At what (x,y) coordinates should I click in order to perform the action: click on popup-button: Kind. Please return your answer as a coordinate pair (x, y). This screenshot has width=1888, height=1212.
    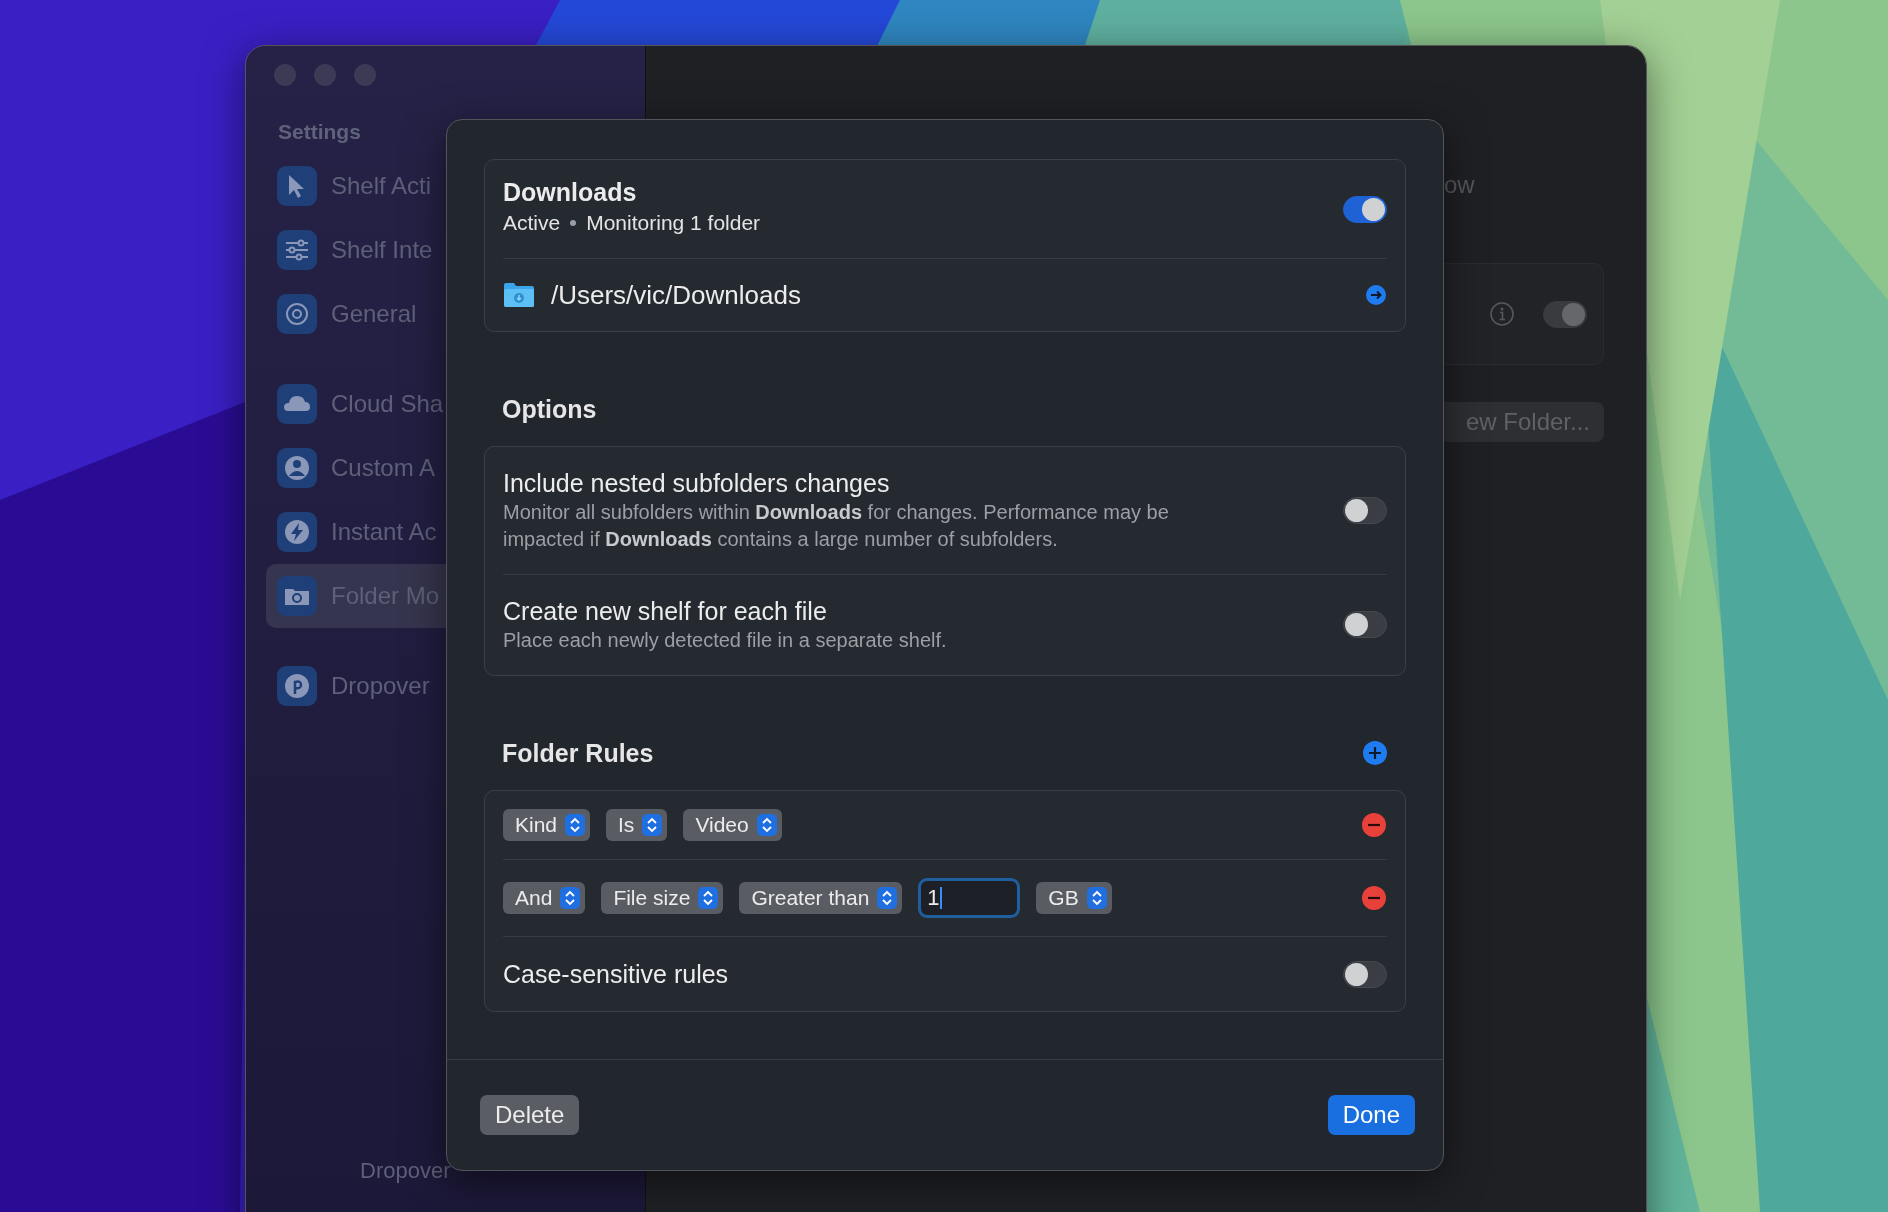
    Looking at the image, I should click on (547, 825).